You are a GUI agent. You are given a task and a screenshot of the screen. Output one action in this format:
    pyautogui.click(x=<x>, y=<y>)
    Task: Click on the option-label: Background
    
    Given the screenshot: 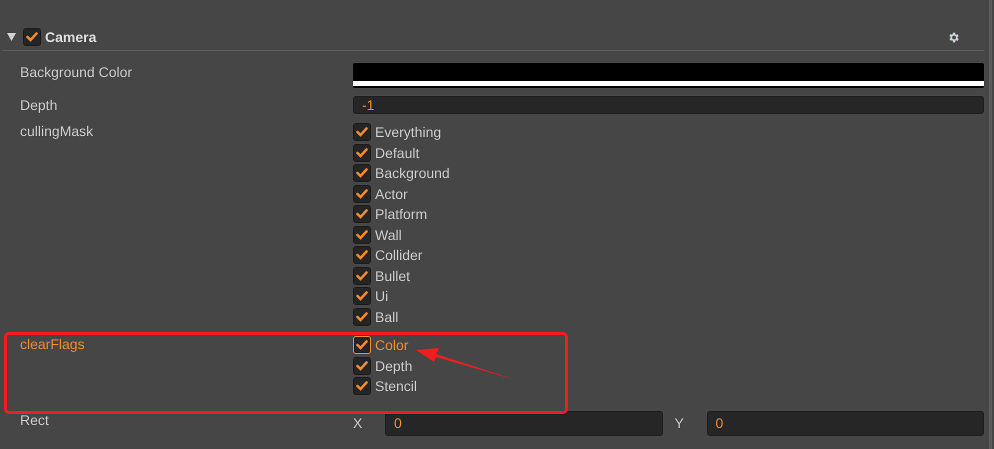 What is the action you would take?
    pyautogui.click(x=412, y=173)
    